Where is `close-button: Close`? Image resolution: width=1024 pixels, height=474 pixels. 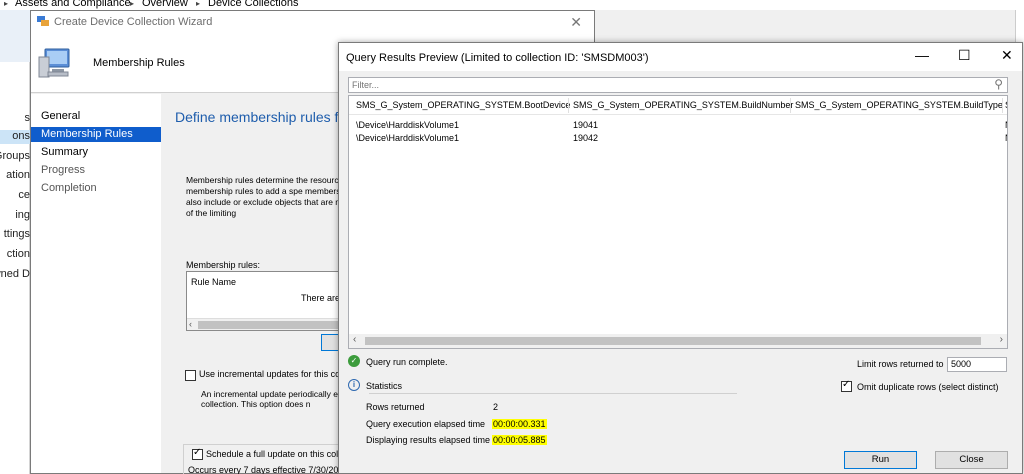
close-button: Close is located at coordinates (971, 460).